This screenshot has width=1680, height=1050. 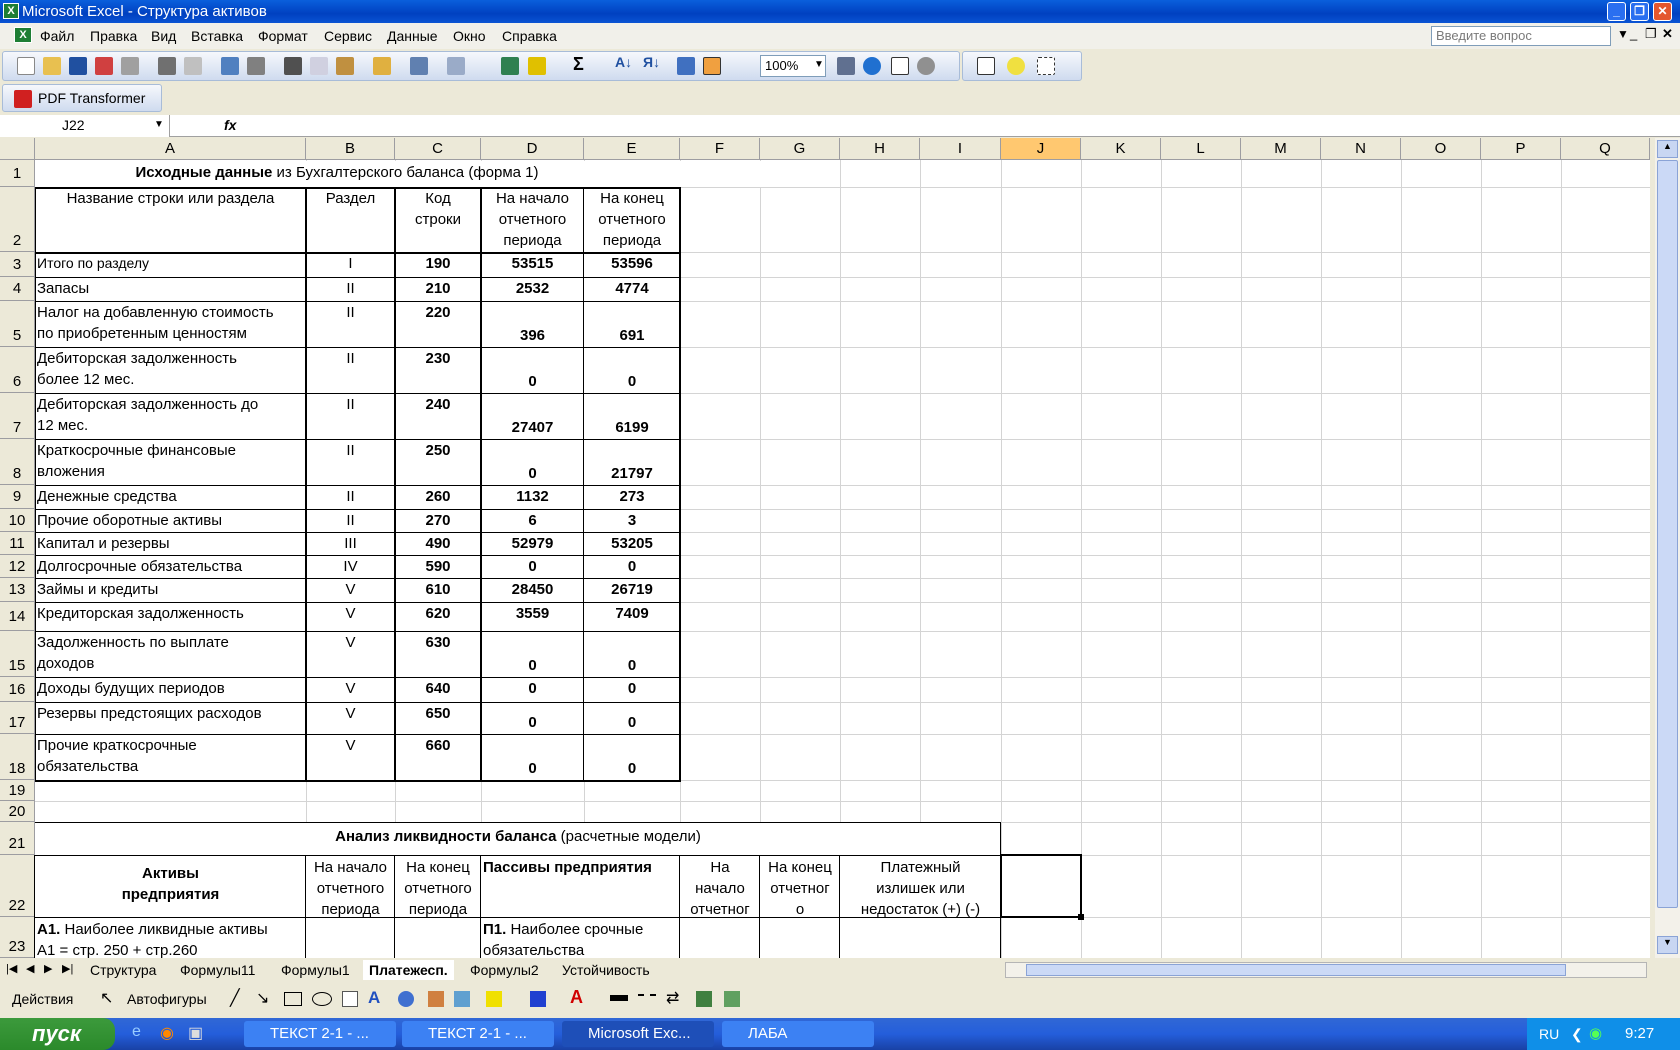 What do you see at coordinates (1281, 149) in the screenshot?
I see `column-header-m: M` at bounding box center [1281, 149].